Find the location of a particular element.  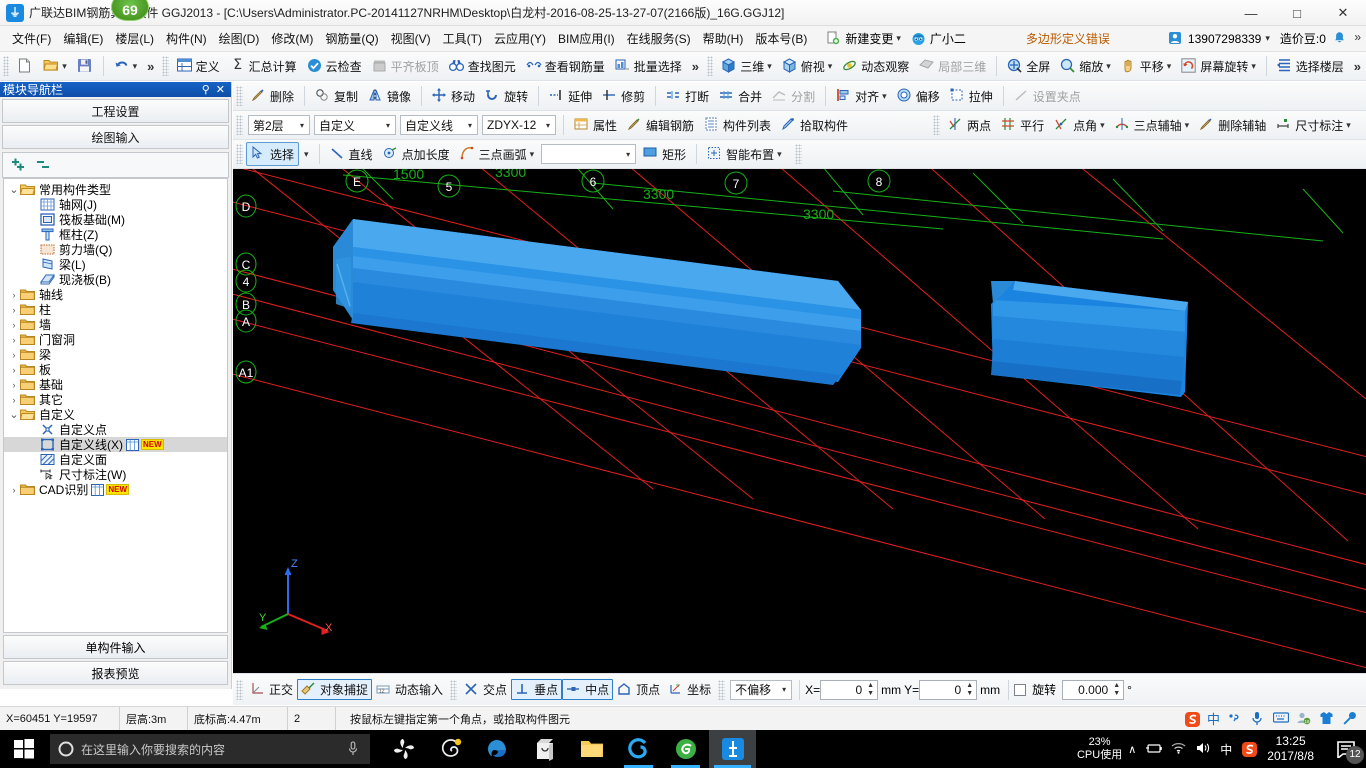

screen-rotate-chevron-down-icon: ▾ is located at coordinates (1253, 66).